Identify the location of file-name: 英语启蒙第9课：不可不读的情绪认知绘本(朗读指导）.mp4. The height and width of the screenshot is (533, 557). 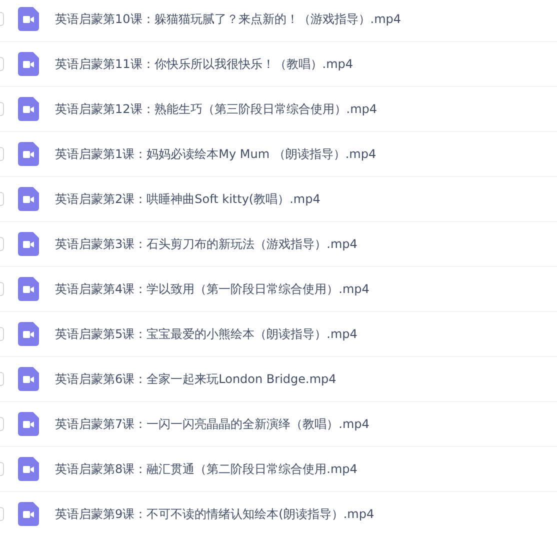
(214, 514).